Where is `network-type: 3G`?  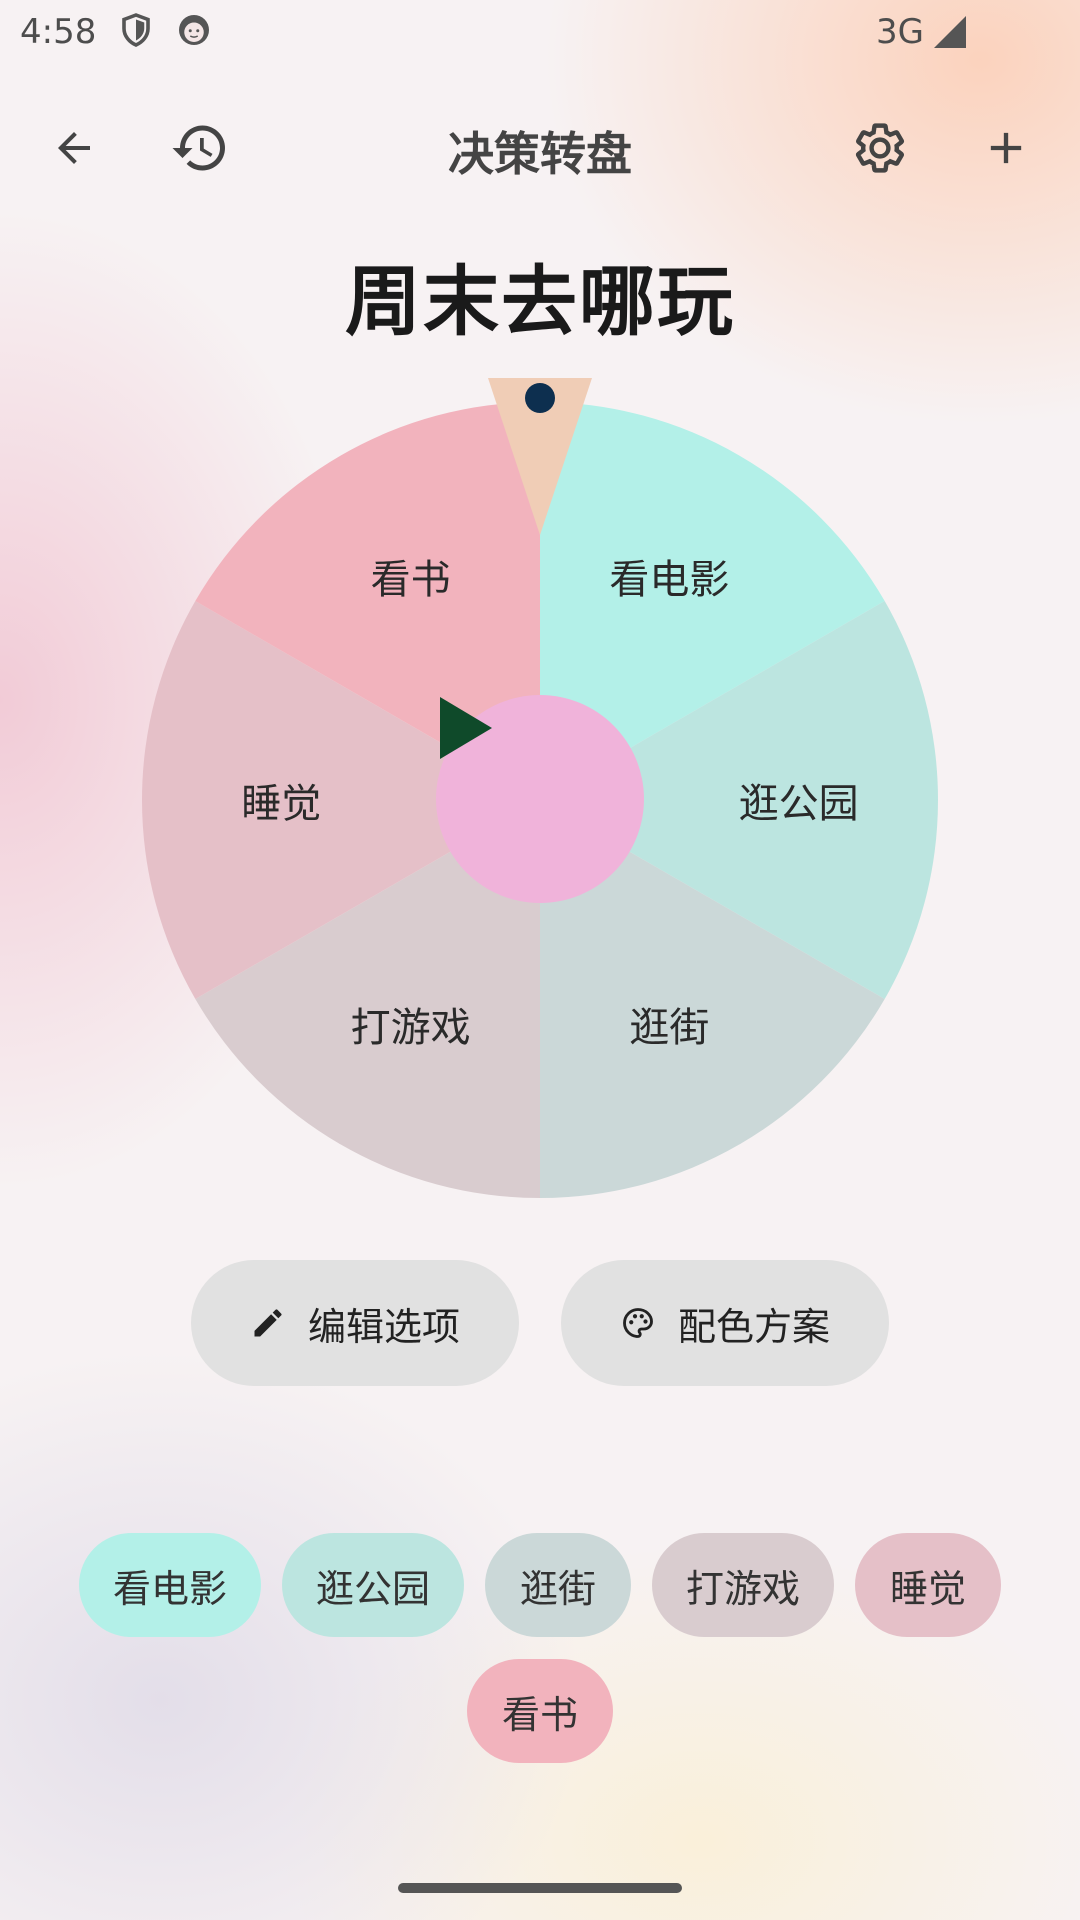
network-type: 3G is located at coordinates (900, 32).